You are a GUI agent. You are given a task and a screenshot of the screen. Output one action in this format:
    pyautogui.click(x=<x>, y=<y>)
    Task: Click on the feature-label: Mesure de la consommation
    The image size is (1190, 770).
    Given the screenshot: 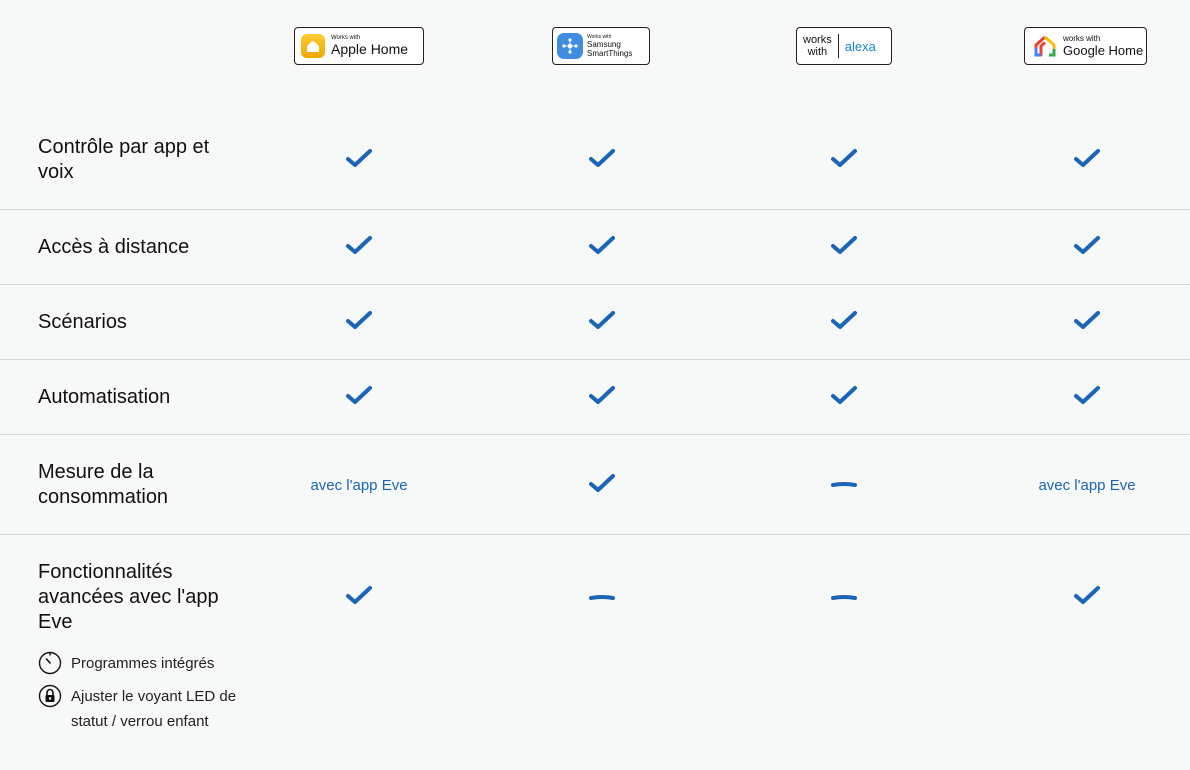 What is the action you would take?
    pyautogui.click(x=103, y=484)
    